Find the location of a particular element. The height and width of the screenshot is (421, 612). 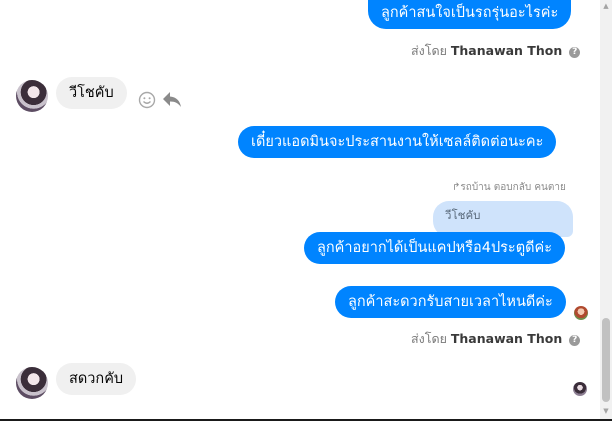

message-incoming: วีโชคับ is located at coordinates (91, 93).